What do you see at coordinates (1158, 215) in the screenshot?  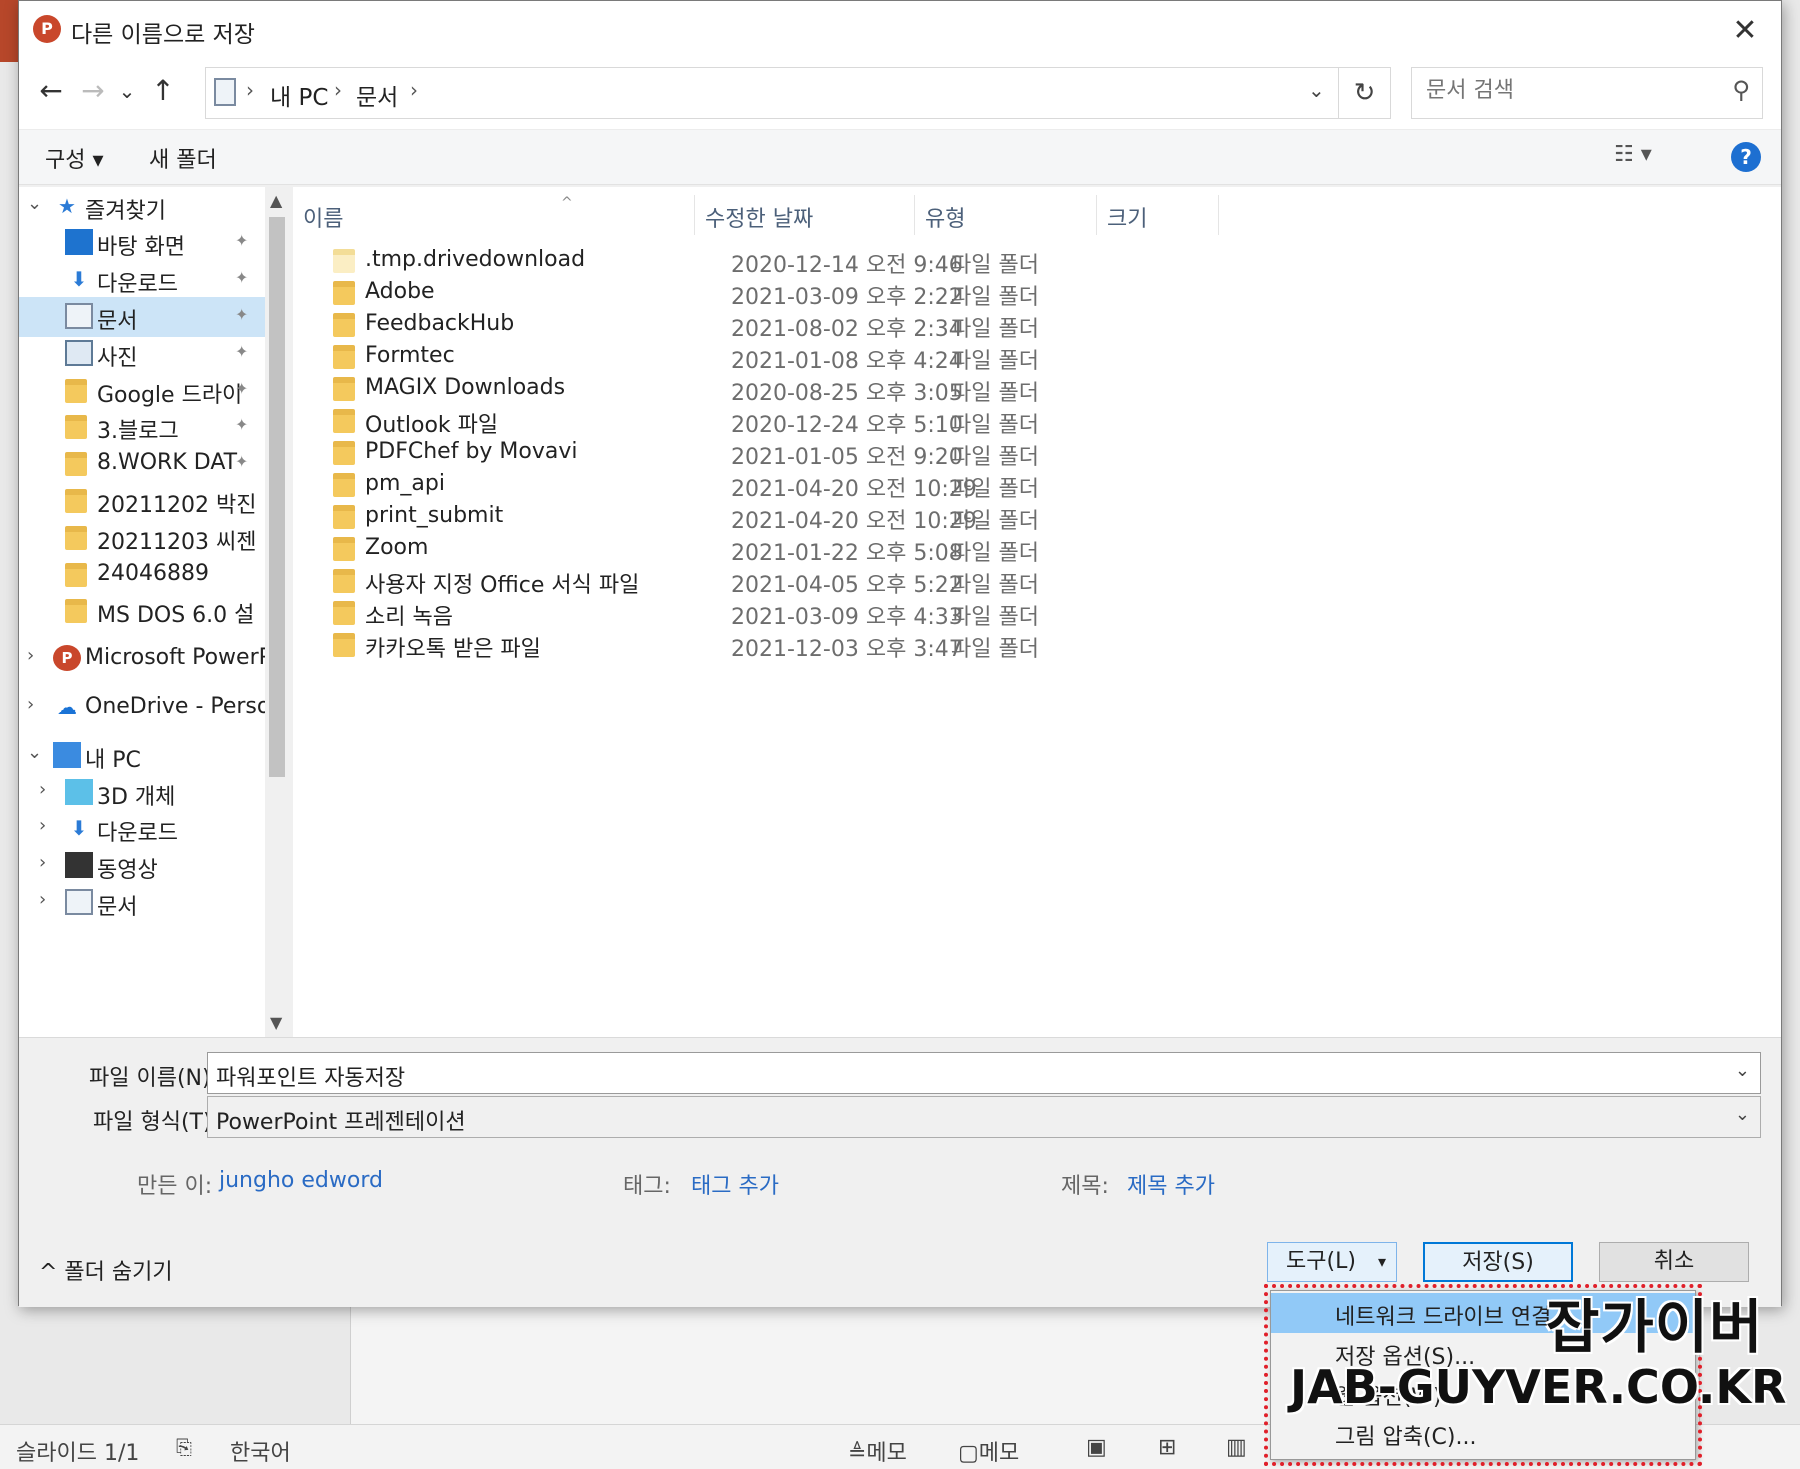 I see `column-header-size: 크기` at bounding box center [1158, 215].